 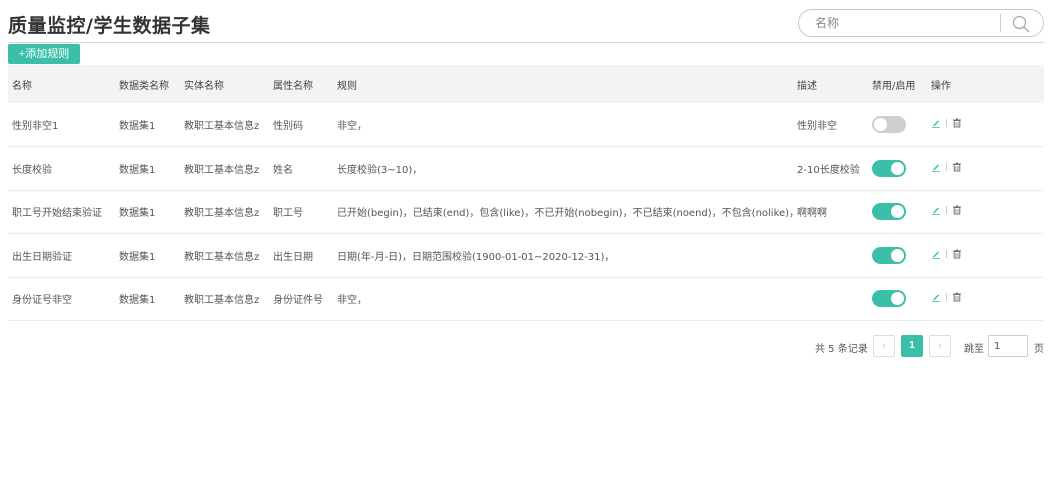 I want to click on col-header-entity: 实体名称, so click(x=204, y=86).